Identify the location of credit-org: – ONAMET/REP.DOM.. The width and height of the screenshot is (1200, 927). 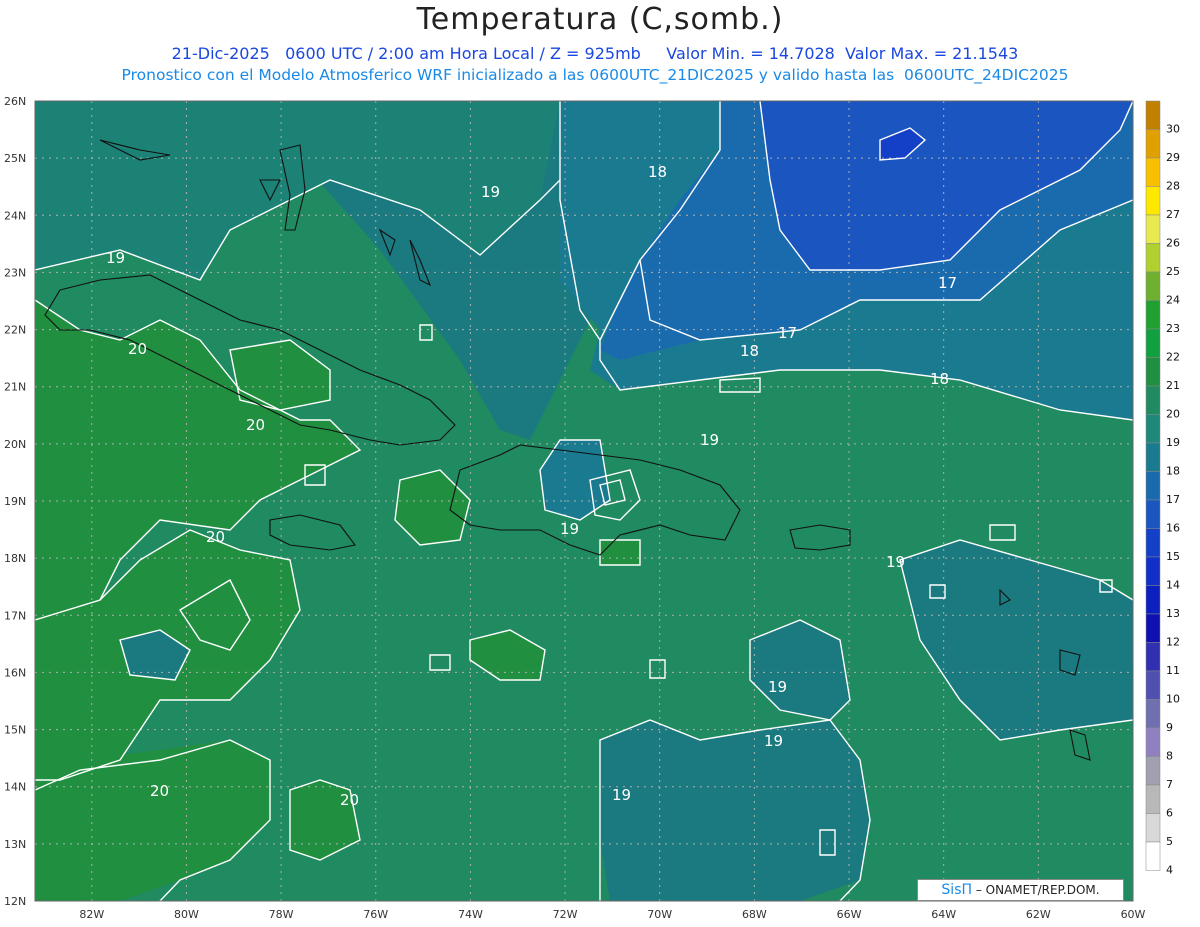
(1037, 890).